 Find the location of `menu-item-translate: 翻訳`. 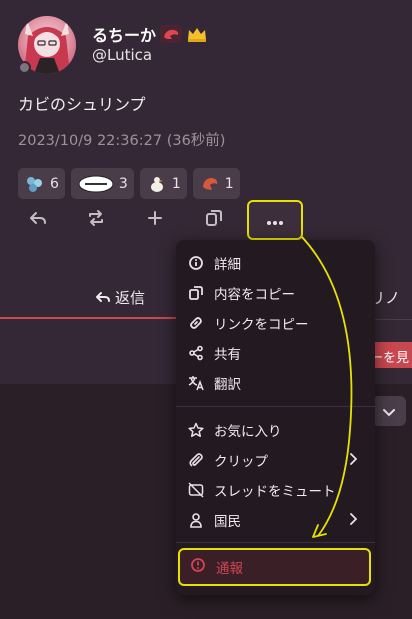

menu-item-translate: 翻訳 is located at coordinates (275, 383).